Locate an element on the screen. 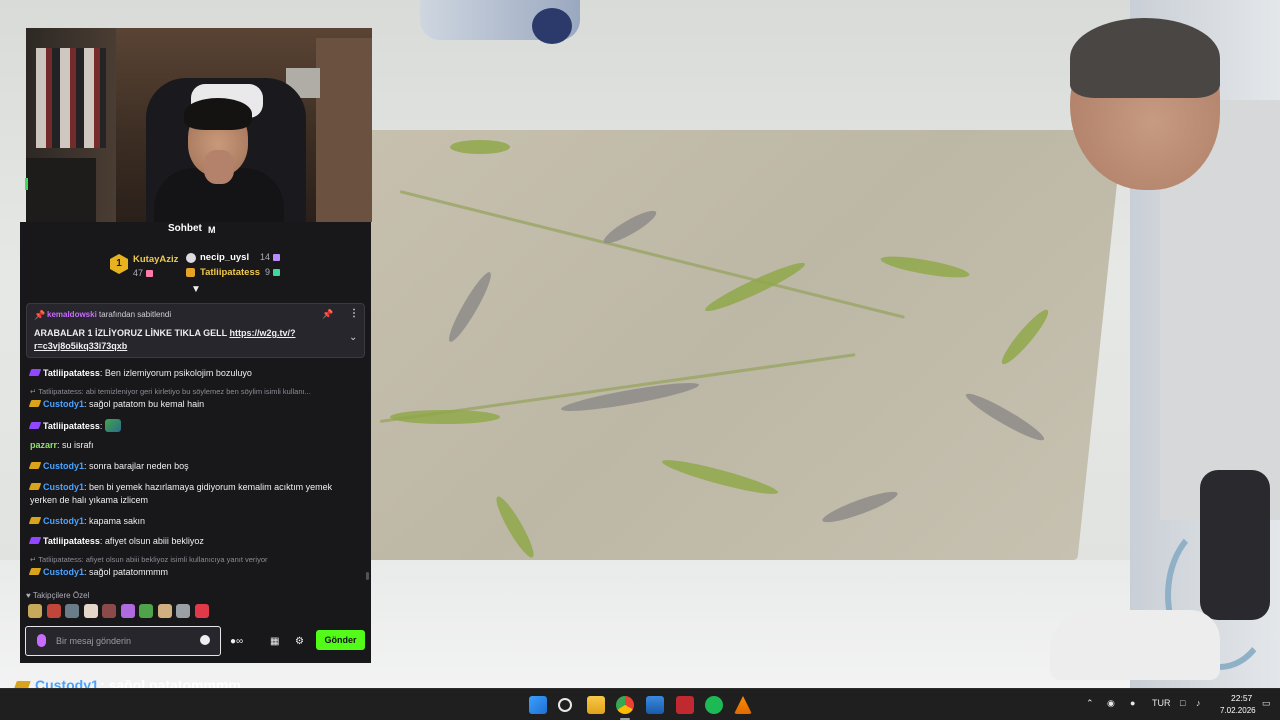 The image size is (1280, 720). machine-wheel is located at coordinates (552, 26).